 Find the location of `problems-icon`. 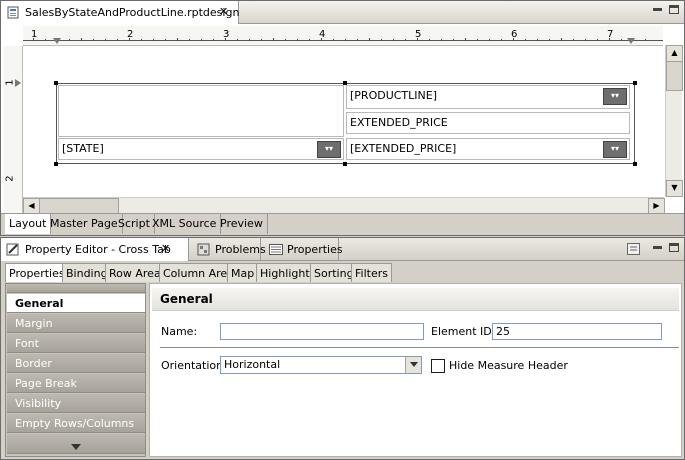

problems-icon is located at coordinates (203, 249).